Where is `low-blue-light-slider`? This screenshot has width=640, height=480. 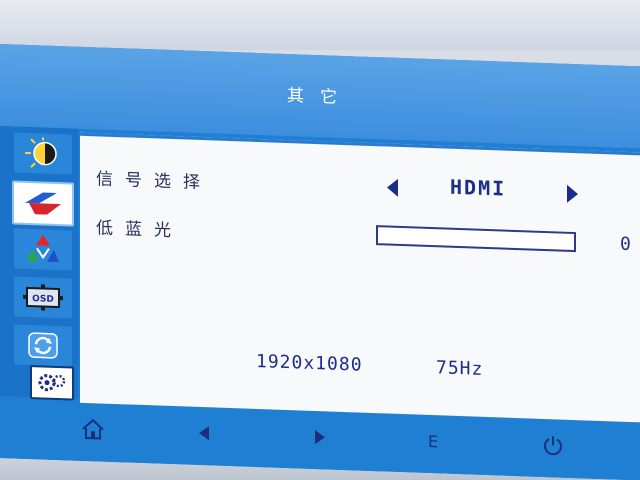 low-blue-light-slider is located at coordinates (476, 239).